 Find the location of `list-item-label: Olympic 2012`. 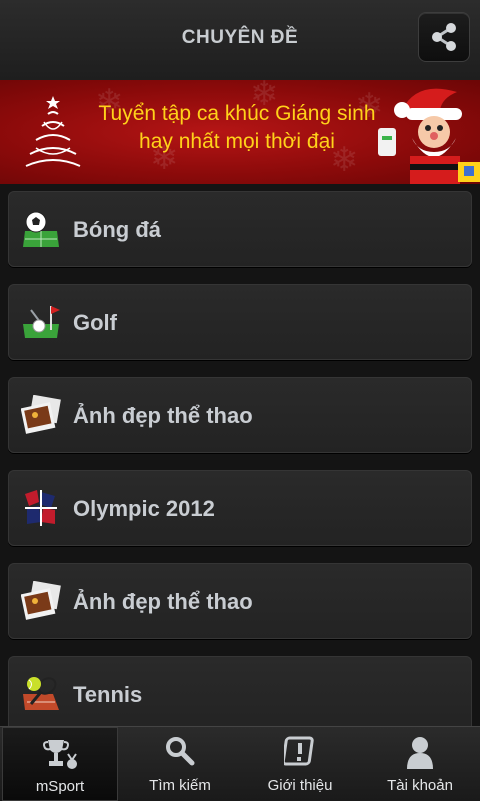

list-item-label: Olympic 2012 is located at coordinates (144, 508).